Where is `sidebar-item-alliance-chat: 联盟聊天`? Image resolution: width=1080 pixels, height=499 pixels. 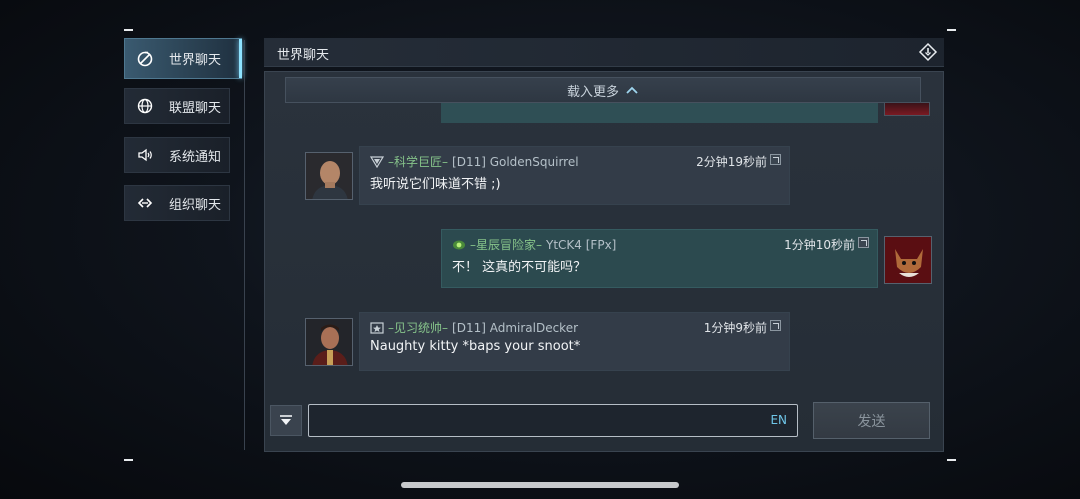 sidebar-item-alliance-chat: 联盟聊天 is located at coordinates (177, 106).